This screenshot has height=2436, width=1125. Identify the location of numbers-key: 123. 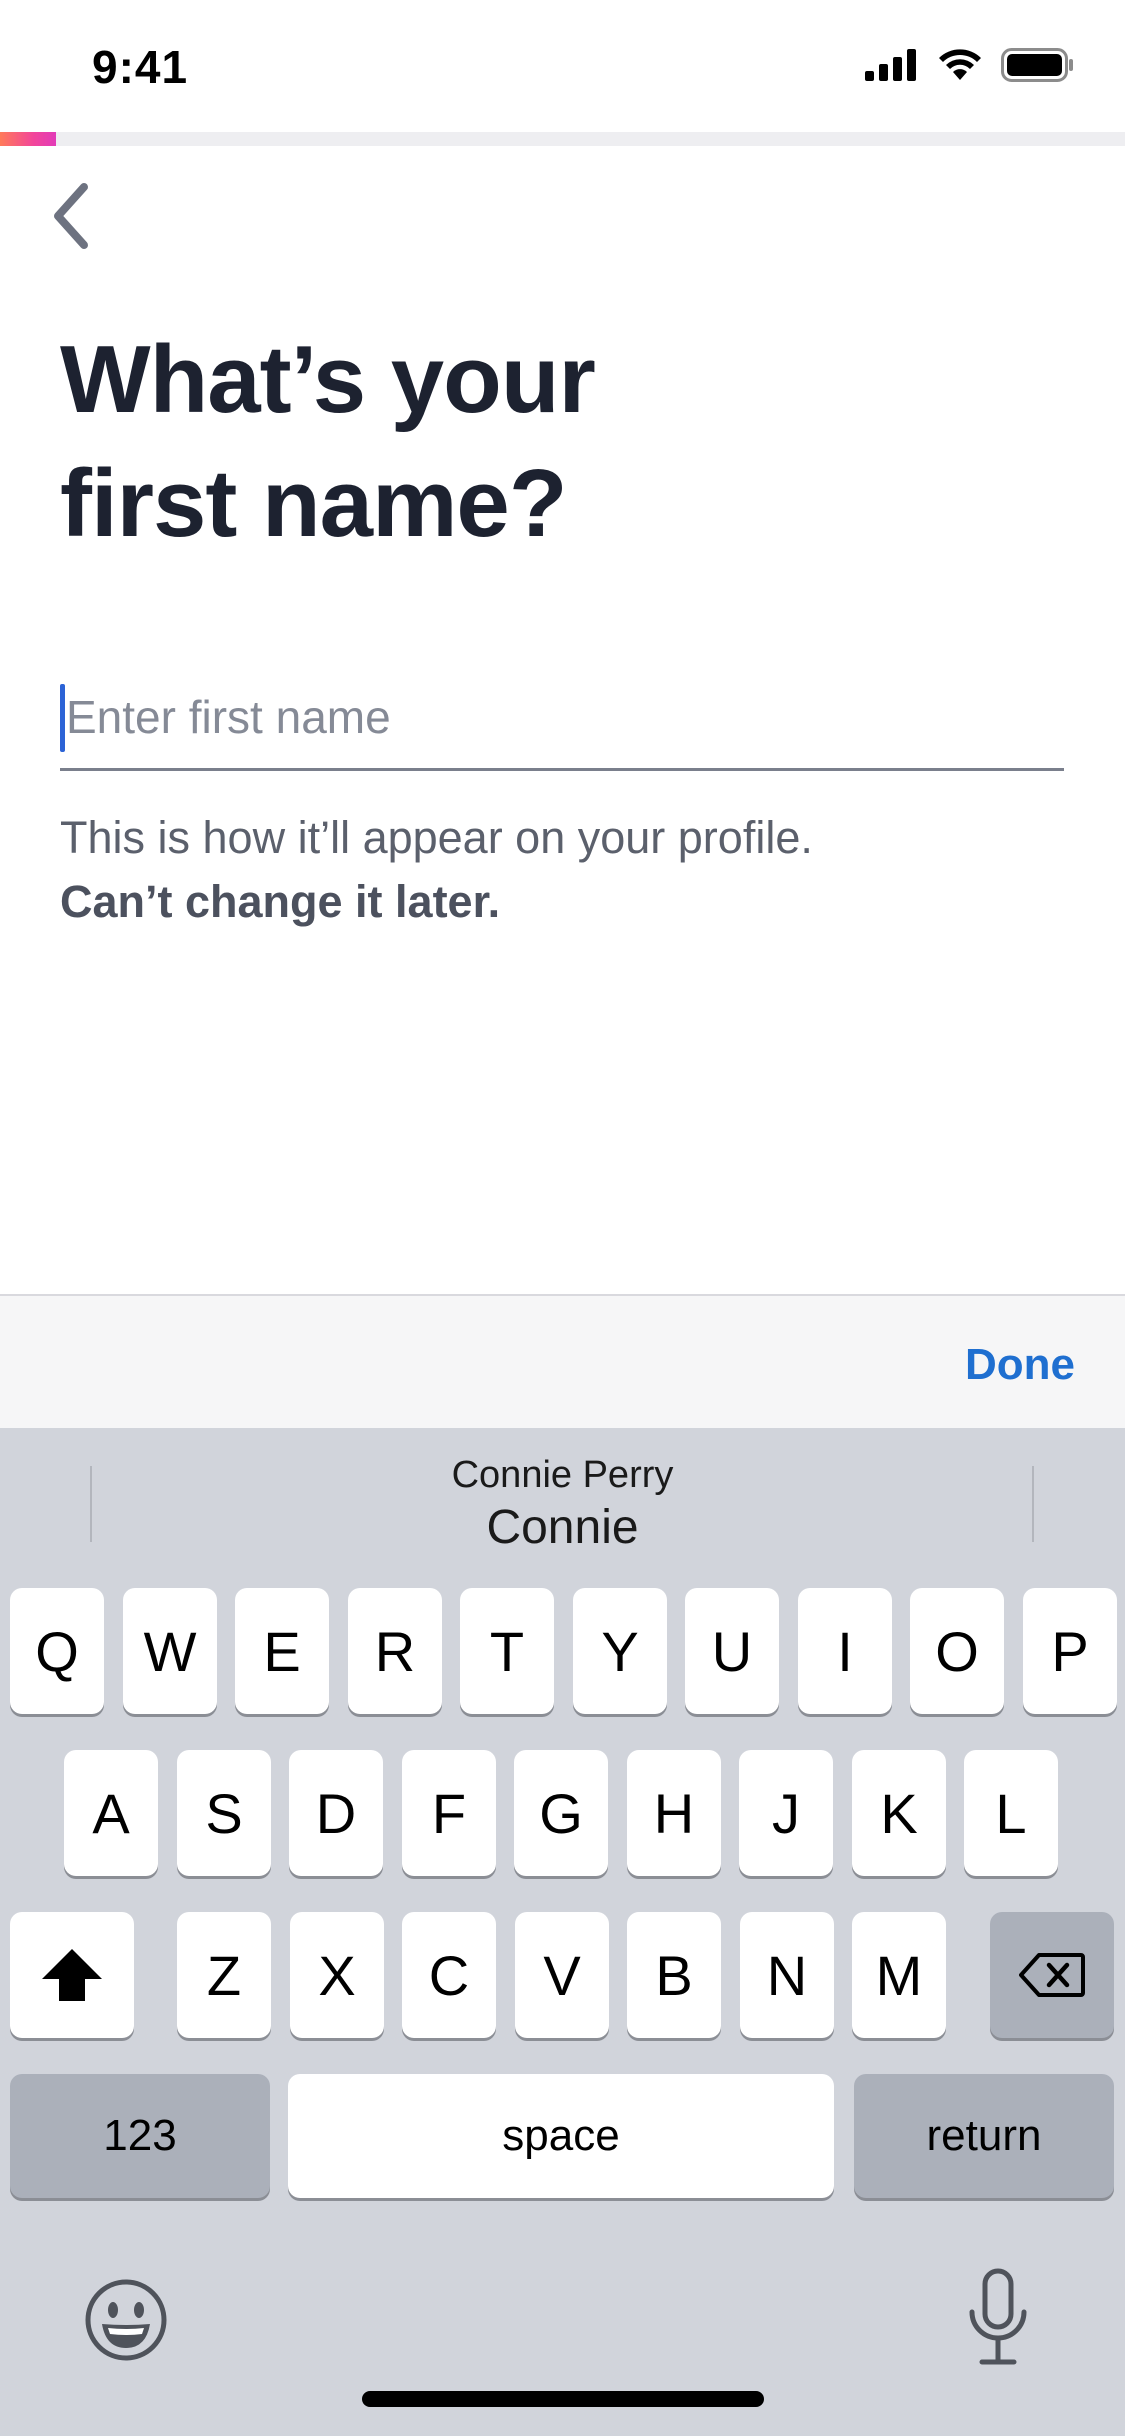
(140, 2136).